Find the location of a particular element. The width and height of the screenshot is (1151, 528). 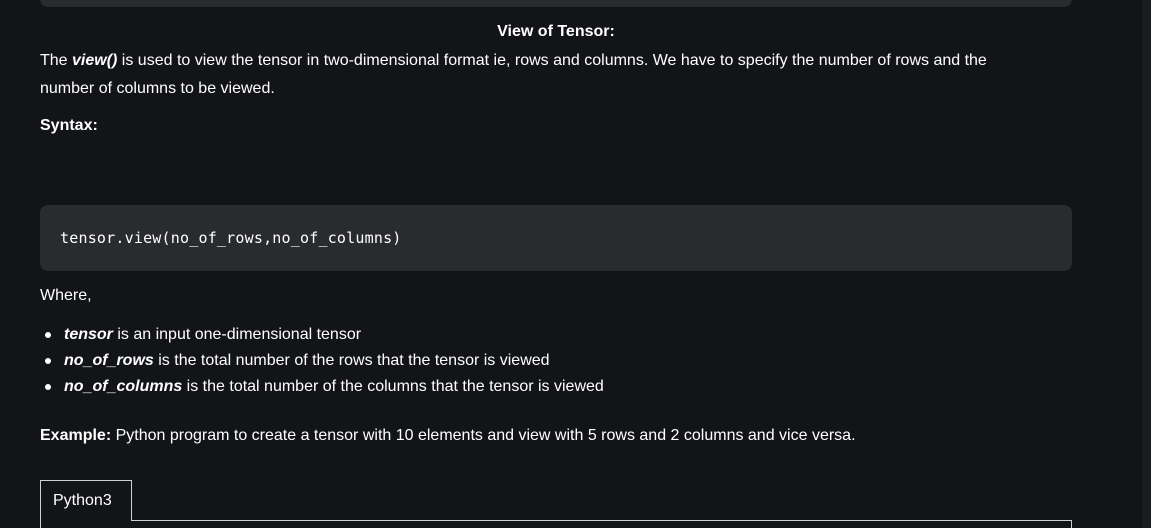

param-name: tensor is located at coordinates (88, 334).